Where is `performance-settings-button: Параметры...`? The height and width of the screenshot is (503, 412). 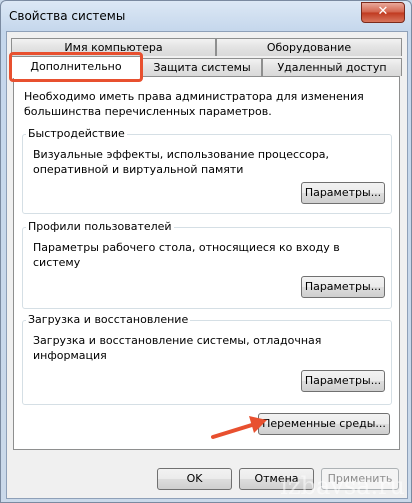 performance-settings-button: Параметры... is located at coordinates (343, 193).